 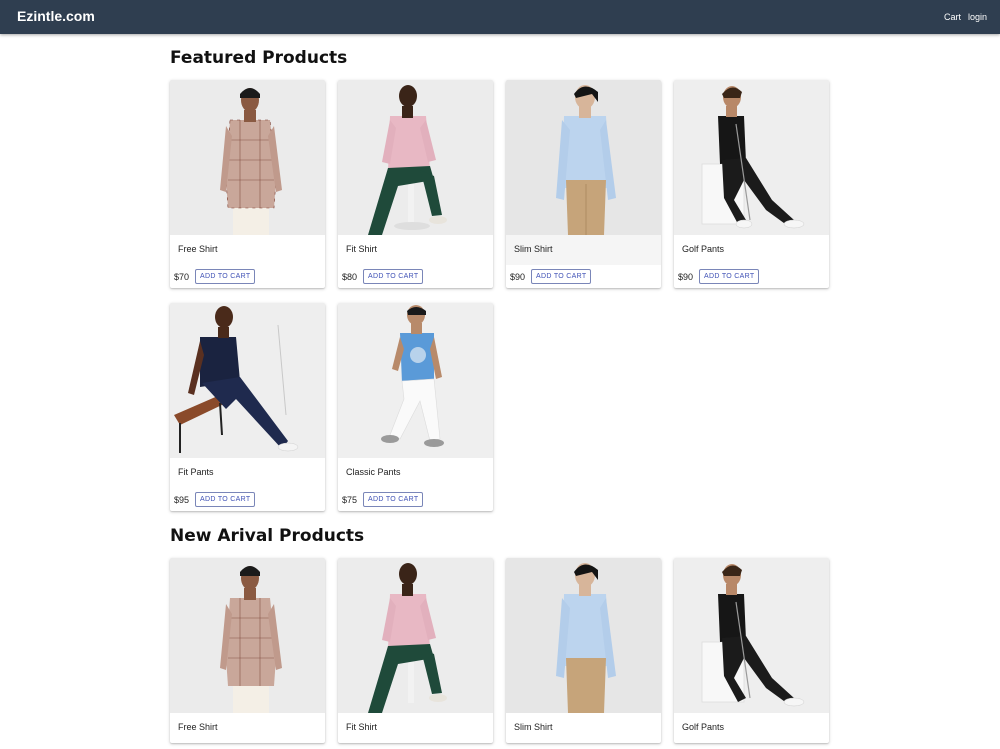 I want to click on product-card: Slim Shirt $90 ADD TO CART, so click(x=583, y=184).